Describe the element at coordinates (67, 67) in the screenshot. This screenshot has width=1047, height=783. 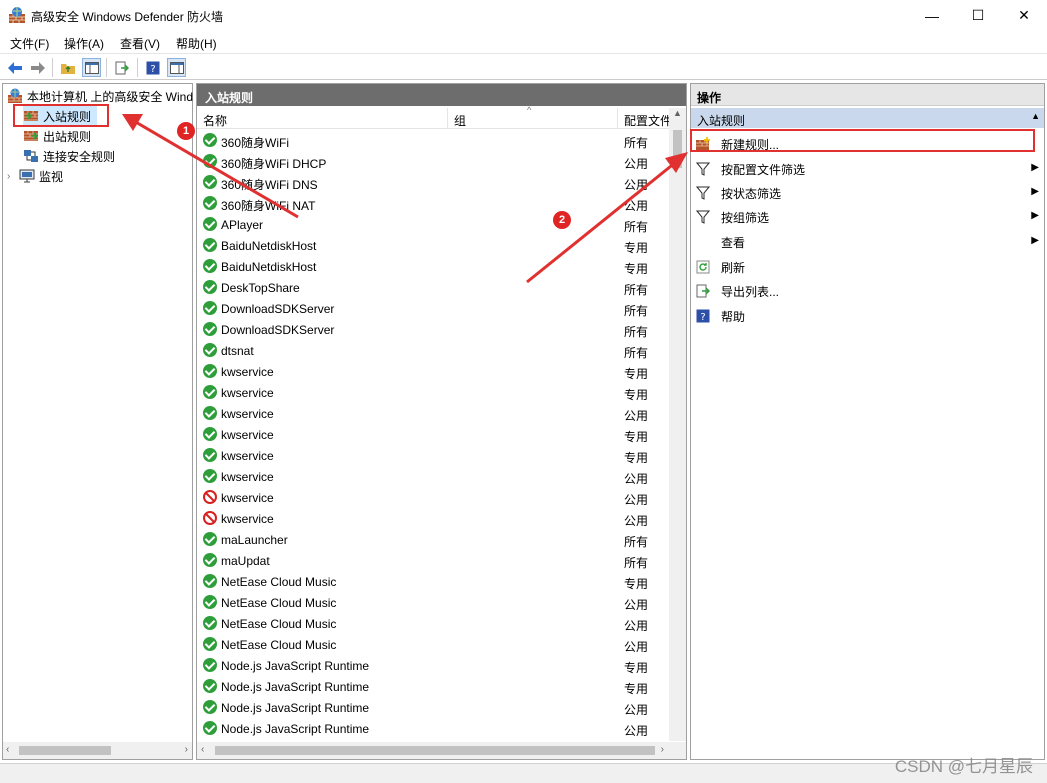
I see `up-folder-icon` at that location.